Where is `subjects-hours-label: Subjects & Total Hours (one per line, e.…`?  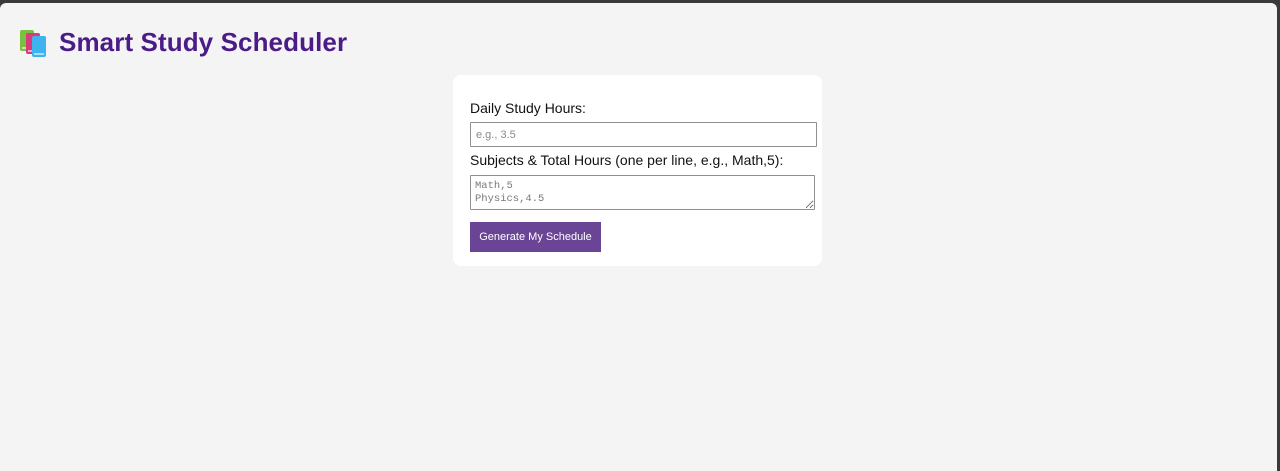
subjects-hours-label: Subjects & Total Hours (one per line, e.… is located at coordinates (627, 160).